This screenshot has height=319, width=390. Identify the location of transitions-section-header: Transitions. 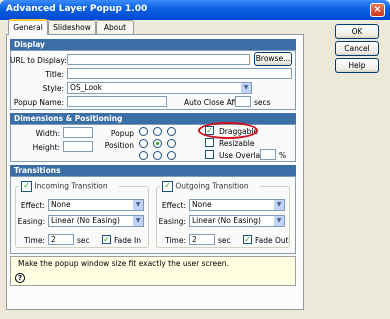
(153, 170).